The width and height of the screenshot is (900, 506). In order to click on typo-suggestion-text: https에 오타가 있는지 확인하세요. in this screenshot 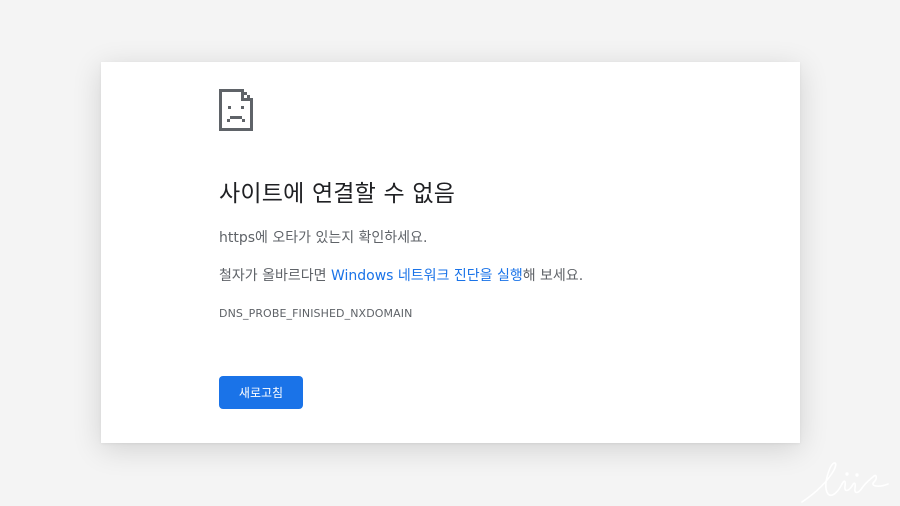, I will do `click(323, 238)`.